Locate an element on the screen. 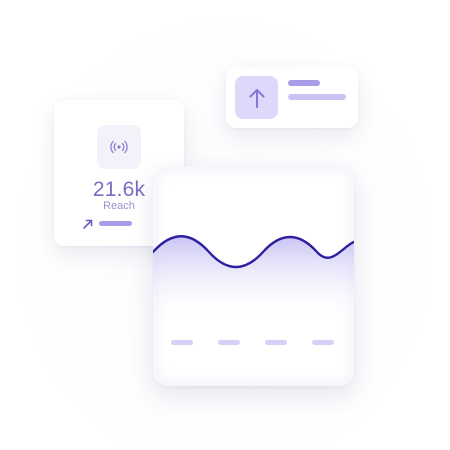 The height and width of the screenshot is (450, 450). upload-tile is located at coordinates (256, 97).